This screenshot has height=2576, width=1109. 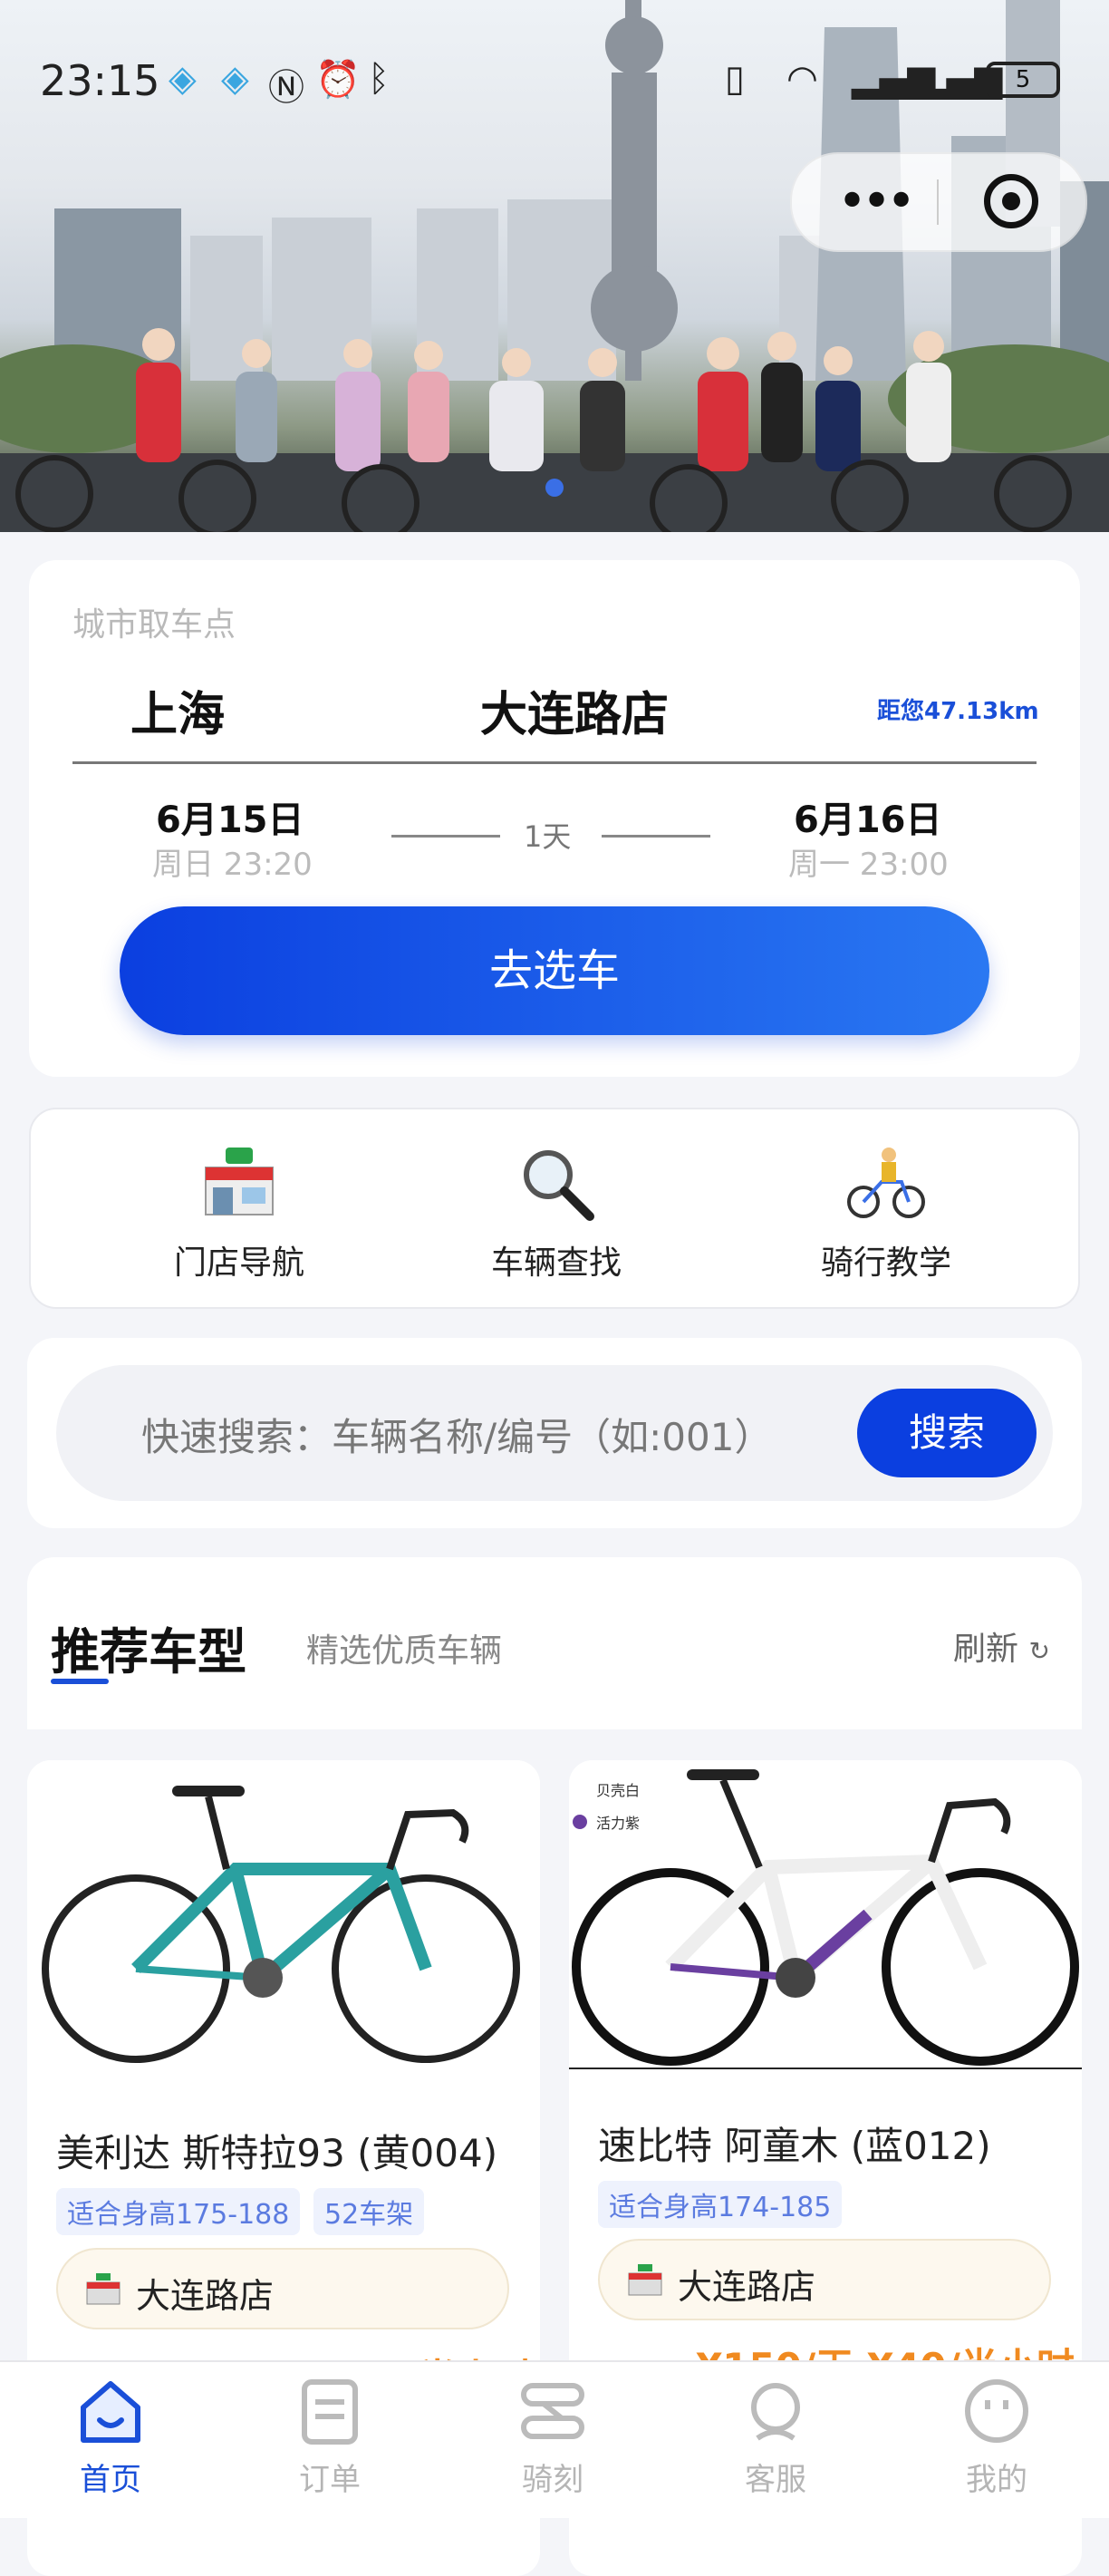 I want to click on section-subtitle: 精选优质车辆, so click(x=404, y=1651).